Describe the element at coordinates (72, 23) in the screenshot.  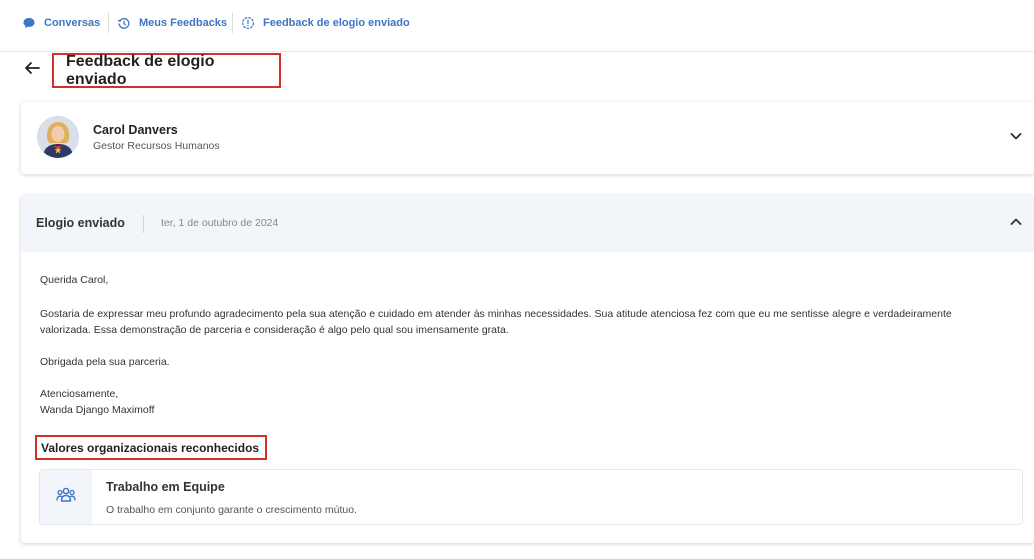
I see `breadcrumb-label: Conversas` at that location.